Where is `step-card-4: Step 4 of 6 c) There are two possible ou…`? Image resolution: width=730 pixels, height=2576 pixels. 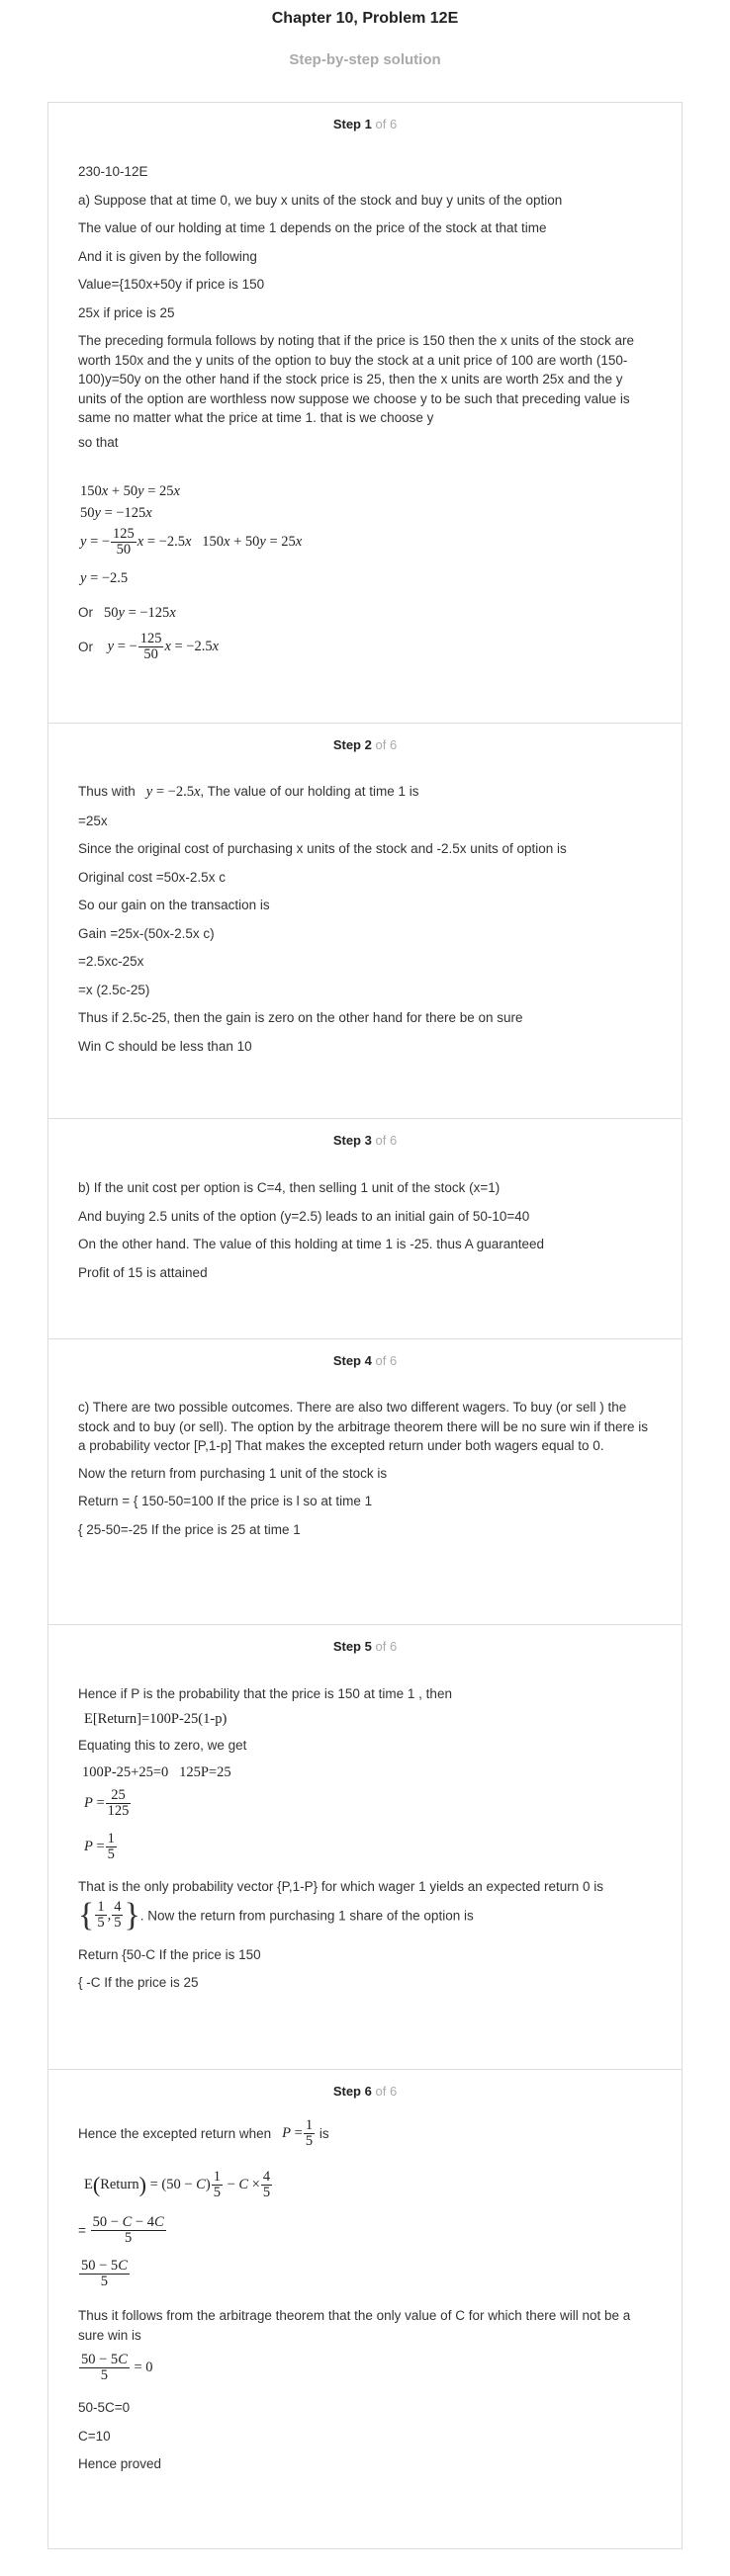 step-card-4: Step 4 of 6 c) There are two possible ou… is located at coordinates (365, 1481).